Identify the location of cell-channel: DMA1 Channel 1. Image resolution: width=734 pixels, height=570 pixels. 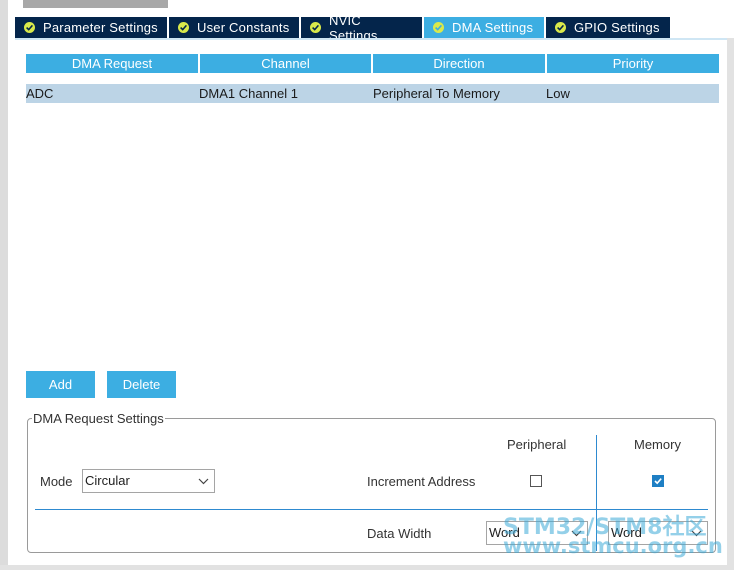
(248, 93).